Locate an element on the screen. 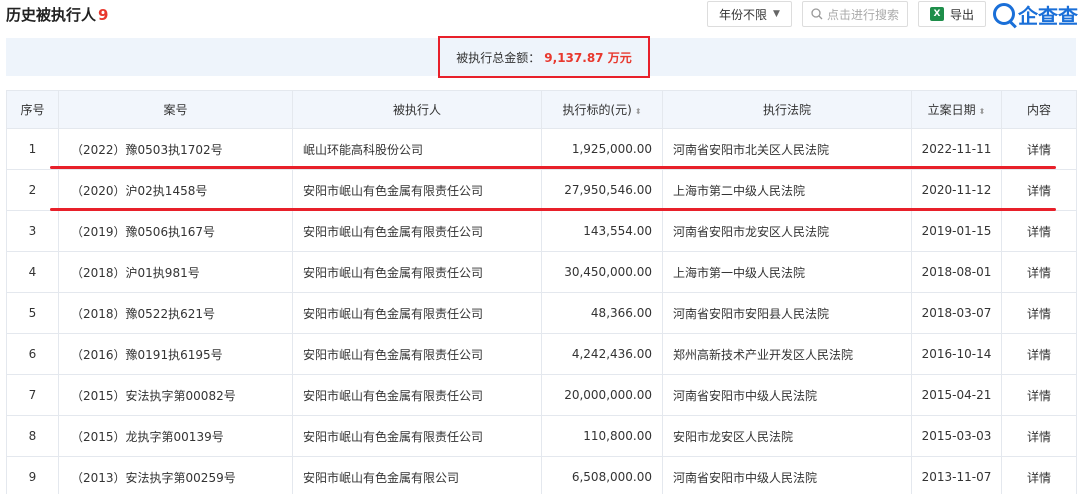  case-number-link: （2015）龙执字第00139号 is located at coordinates (175, 436).